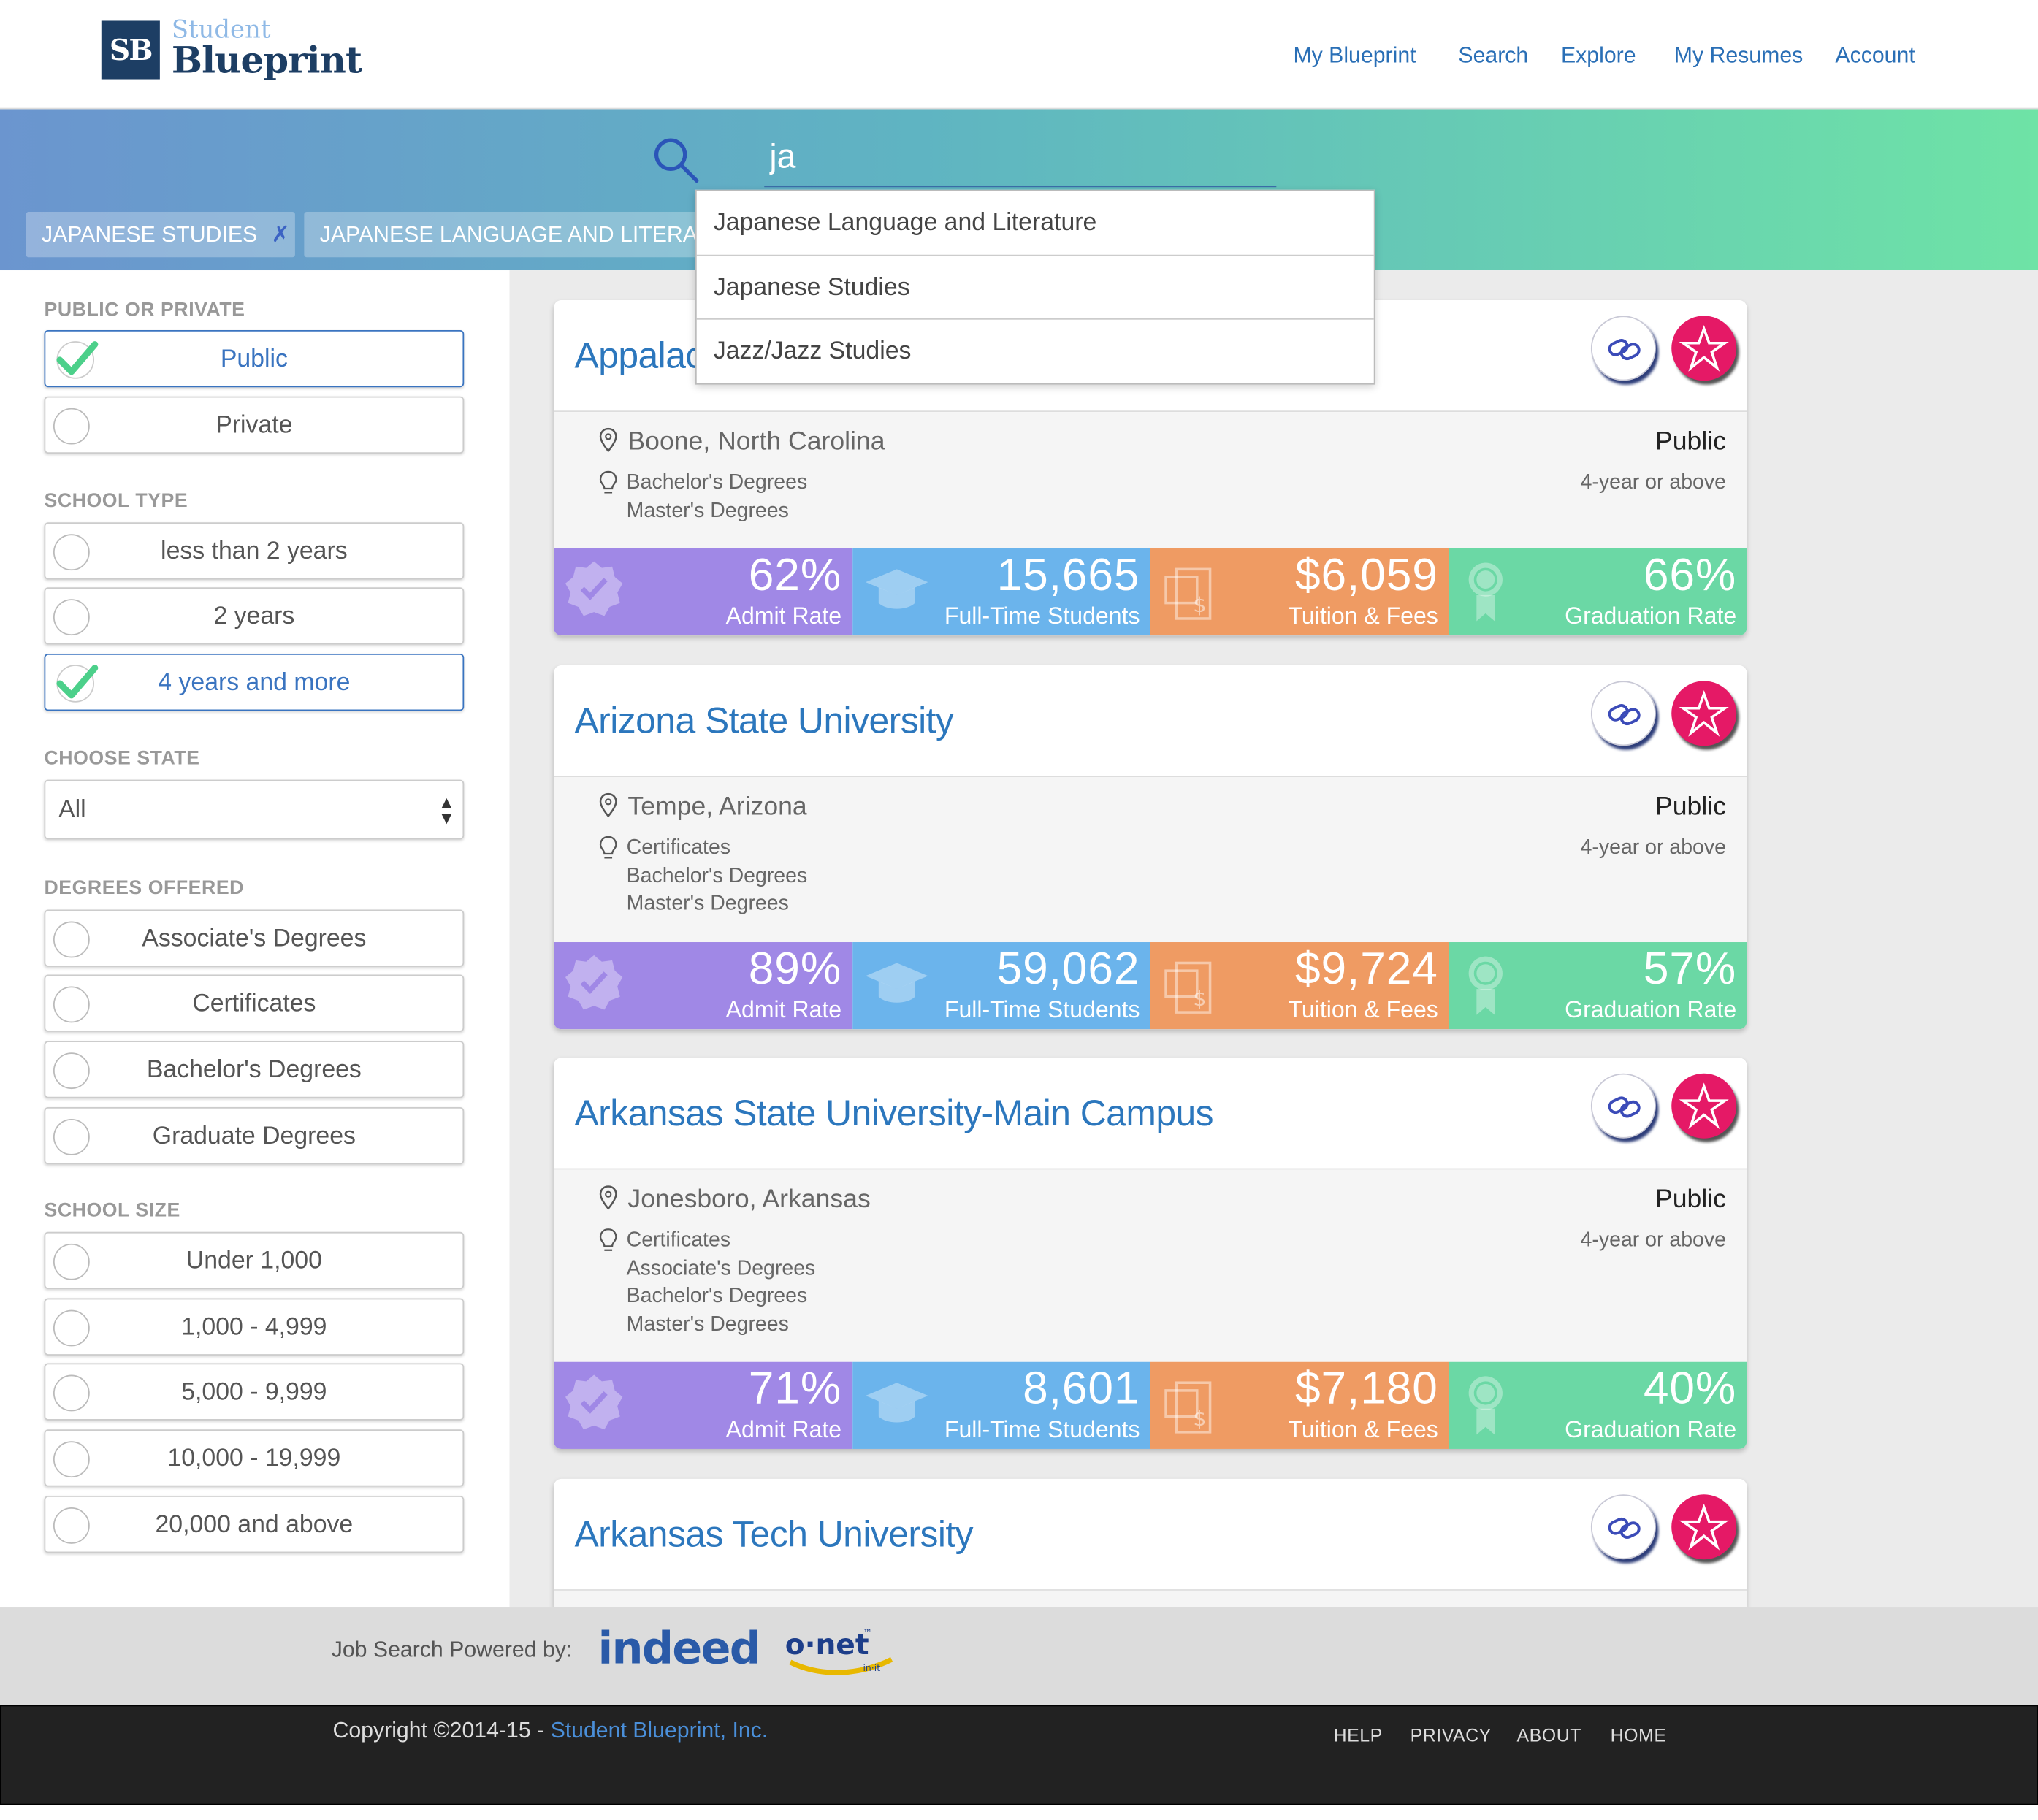 The image size is (2038, 1820). Describe the element at coordinates (254, 425) in the screenshot. I see `filter-option-private: Private` at that location.